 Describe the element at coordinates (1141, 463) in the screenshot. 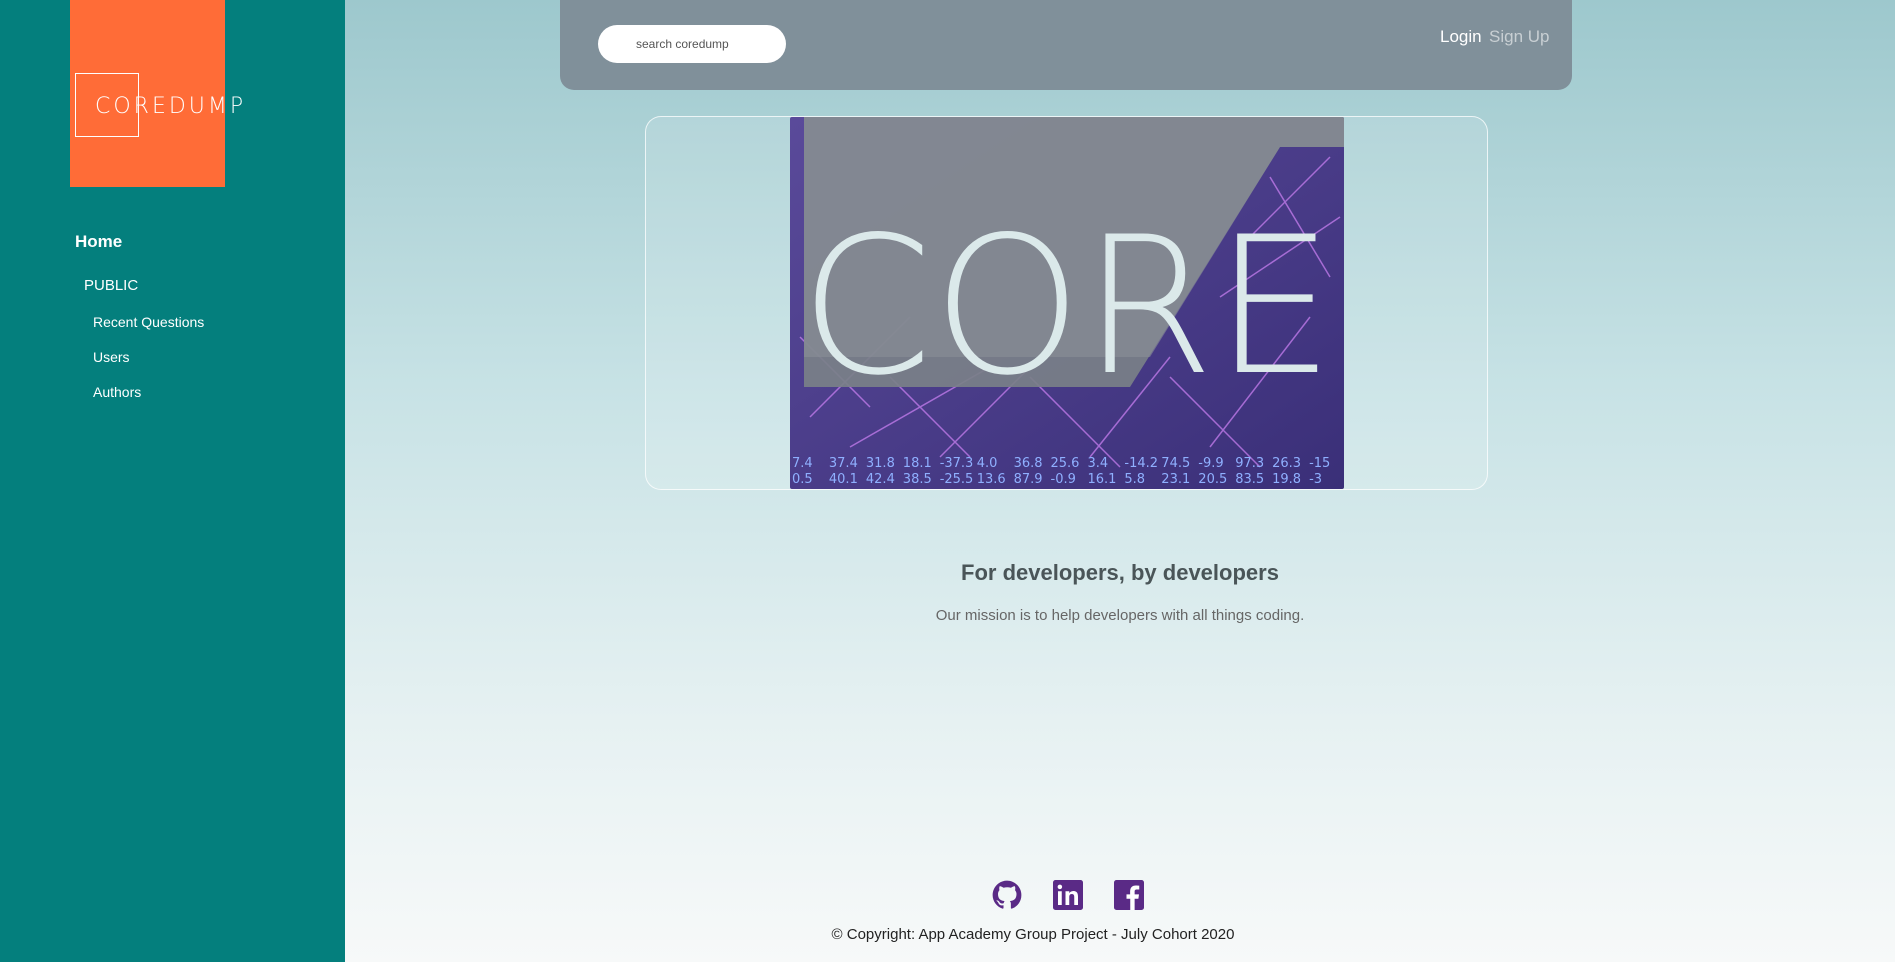

I see `hero-number: -14.2` at that location.